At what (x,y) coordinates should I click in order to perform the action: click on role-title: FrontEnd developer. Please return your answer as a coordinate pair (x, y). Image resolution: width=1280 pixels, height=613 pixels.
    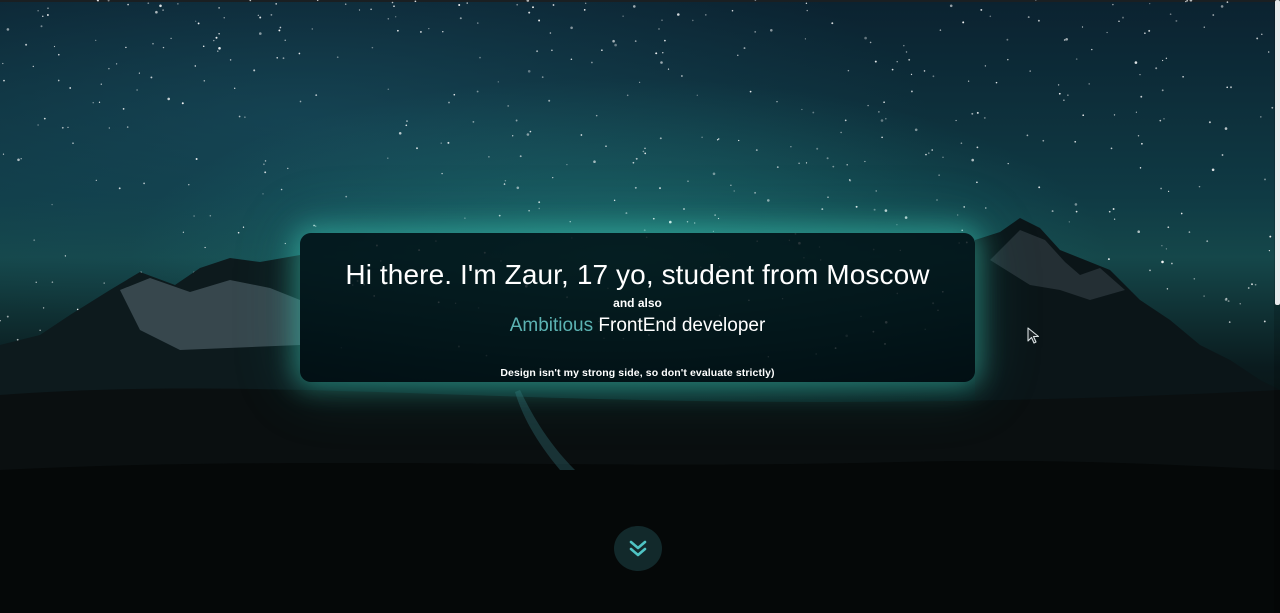
    Looking at the image, I should click on (679, 325).